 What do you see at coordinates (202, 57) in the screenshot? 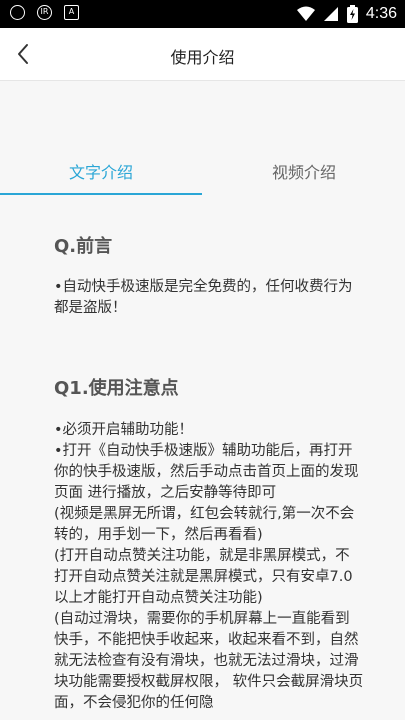
I see `page-title: 使用介绍` at bounding box center [202, 57].